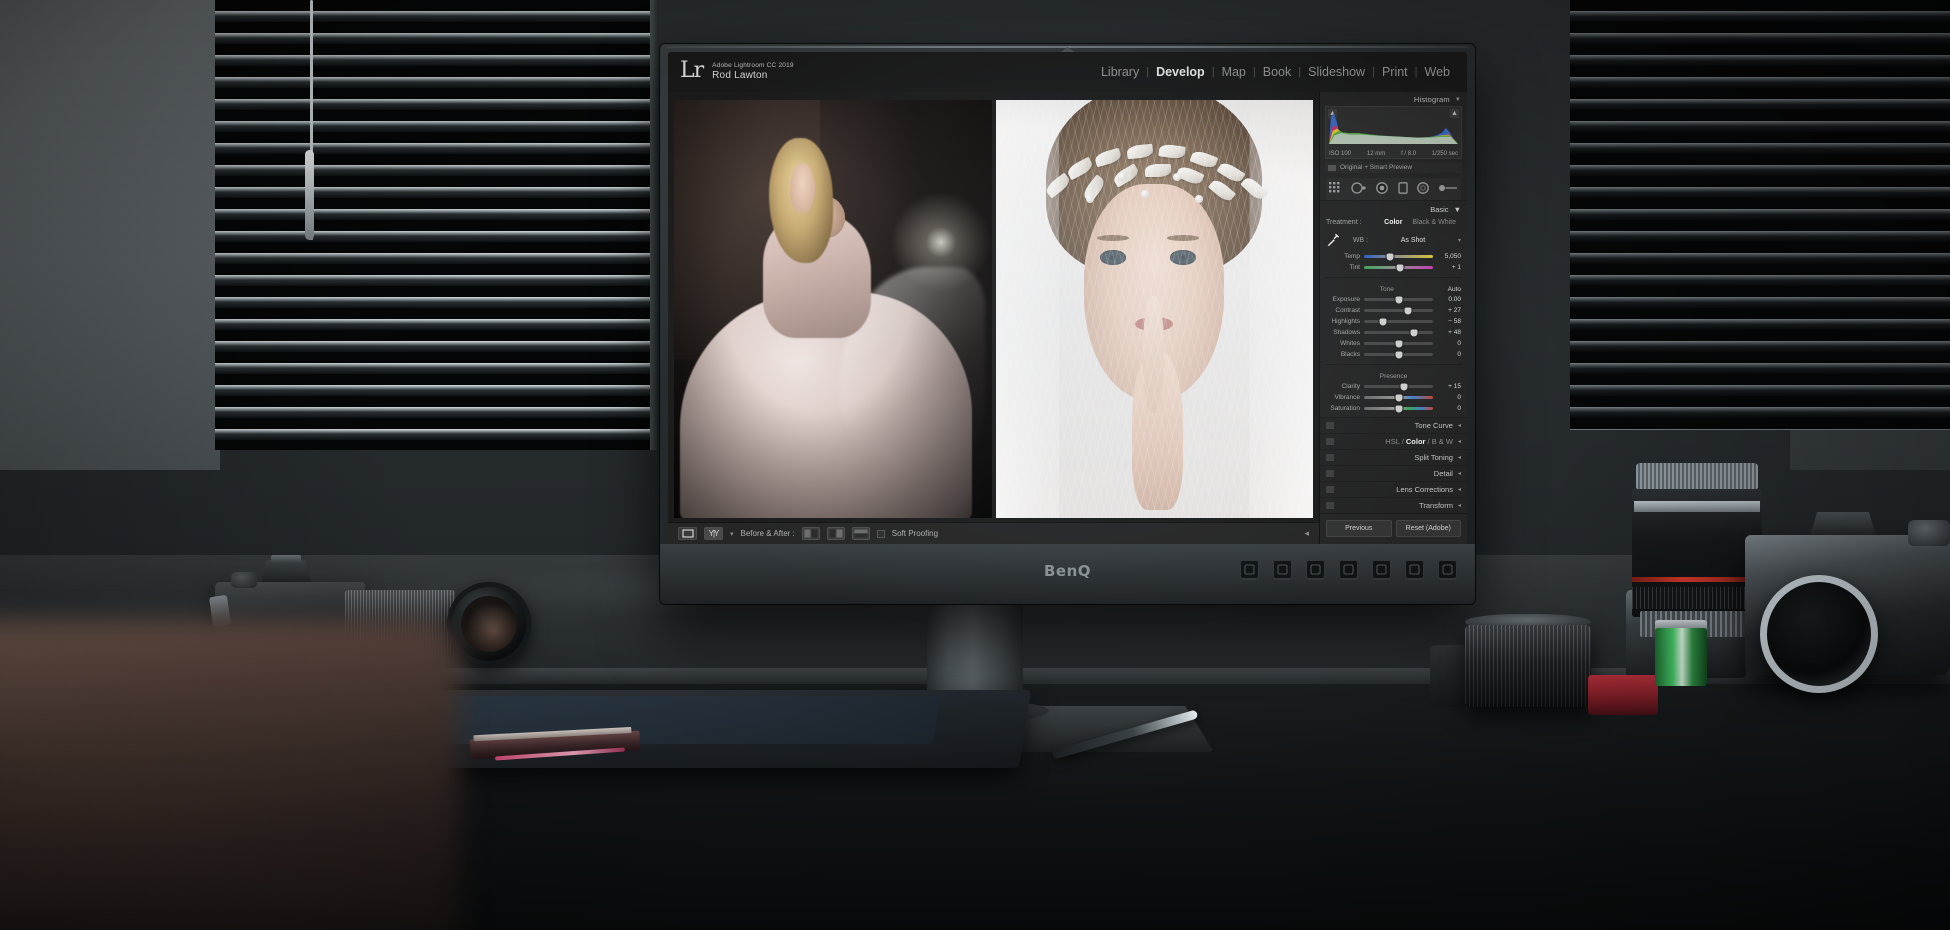 Image resolution: width=1950 pixels, height=930 pixels. What do you see at coordinates (309, 195) in the screenshot?
I see `blind-tilt-wand` at bounding box center [309, 195].